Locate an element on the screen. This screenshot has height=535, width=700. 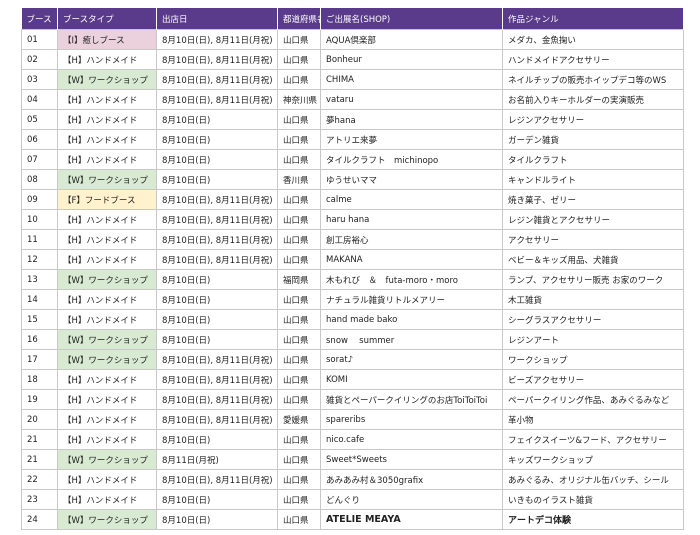
prefecture-cell: 福岡県 is located at coordinates (299, 279).